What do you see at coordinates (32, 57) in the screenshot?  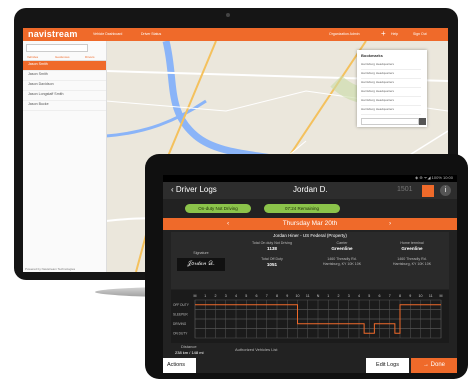 I see `tab-vehicles: Vehicles` at bounding box center [32, 57].